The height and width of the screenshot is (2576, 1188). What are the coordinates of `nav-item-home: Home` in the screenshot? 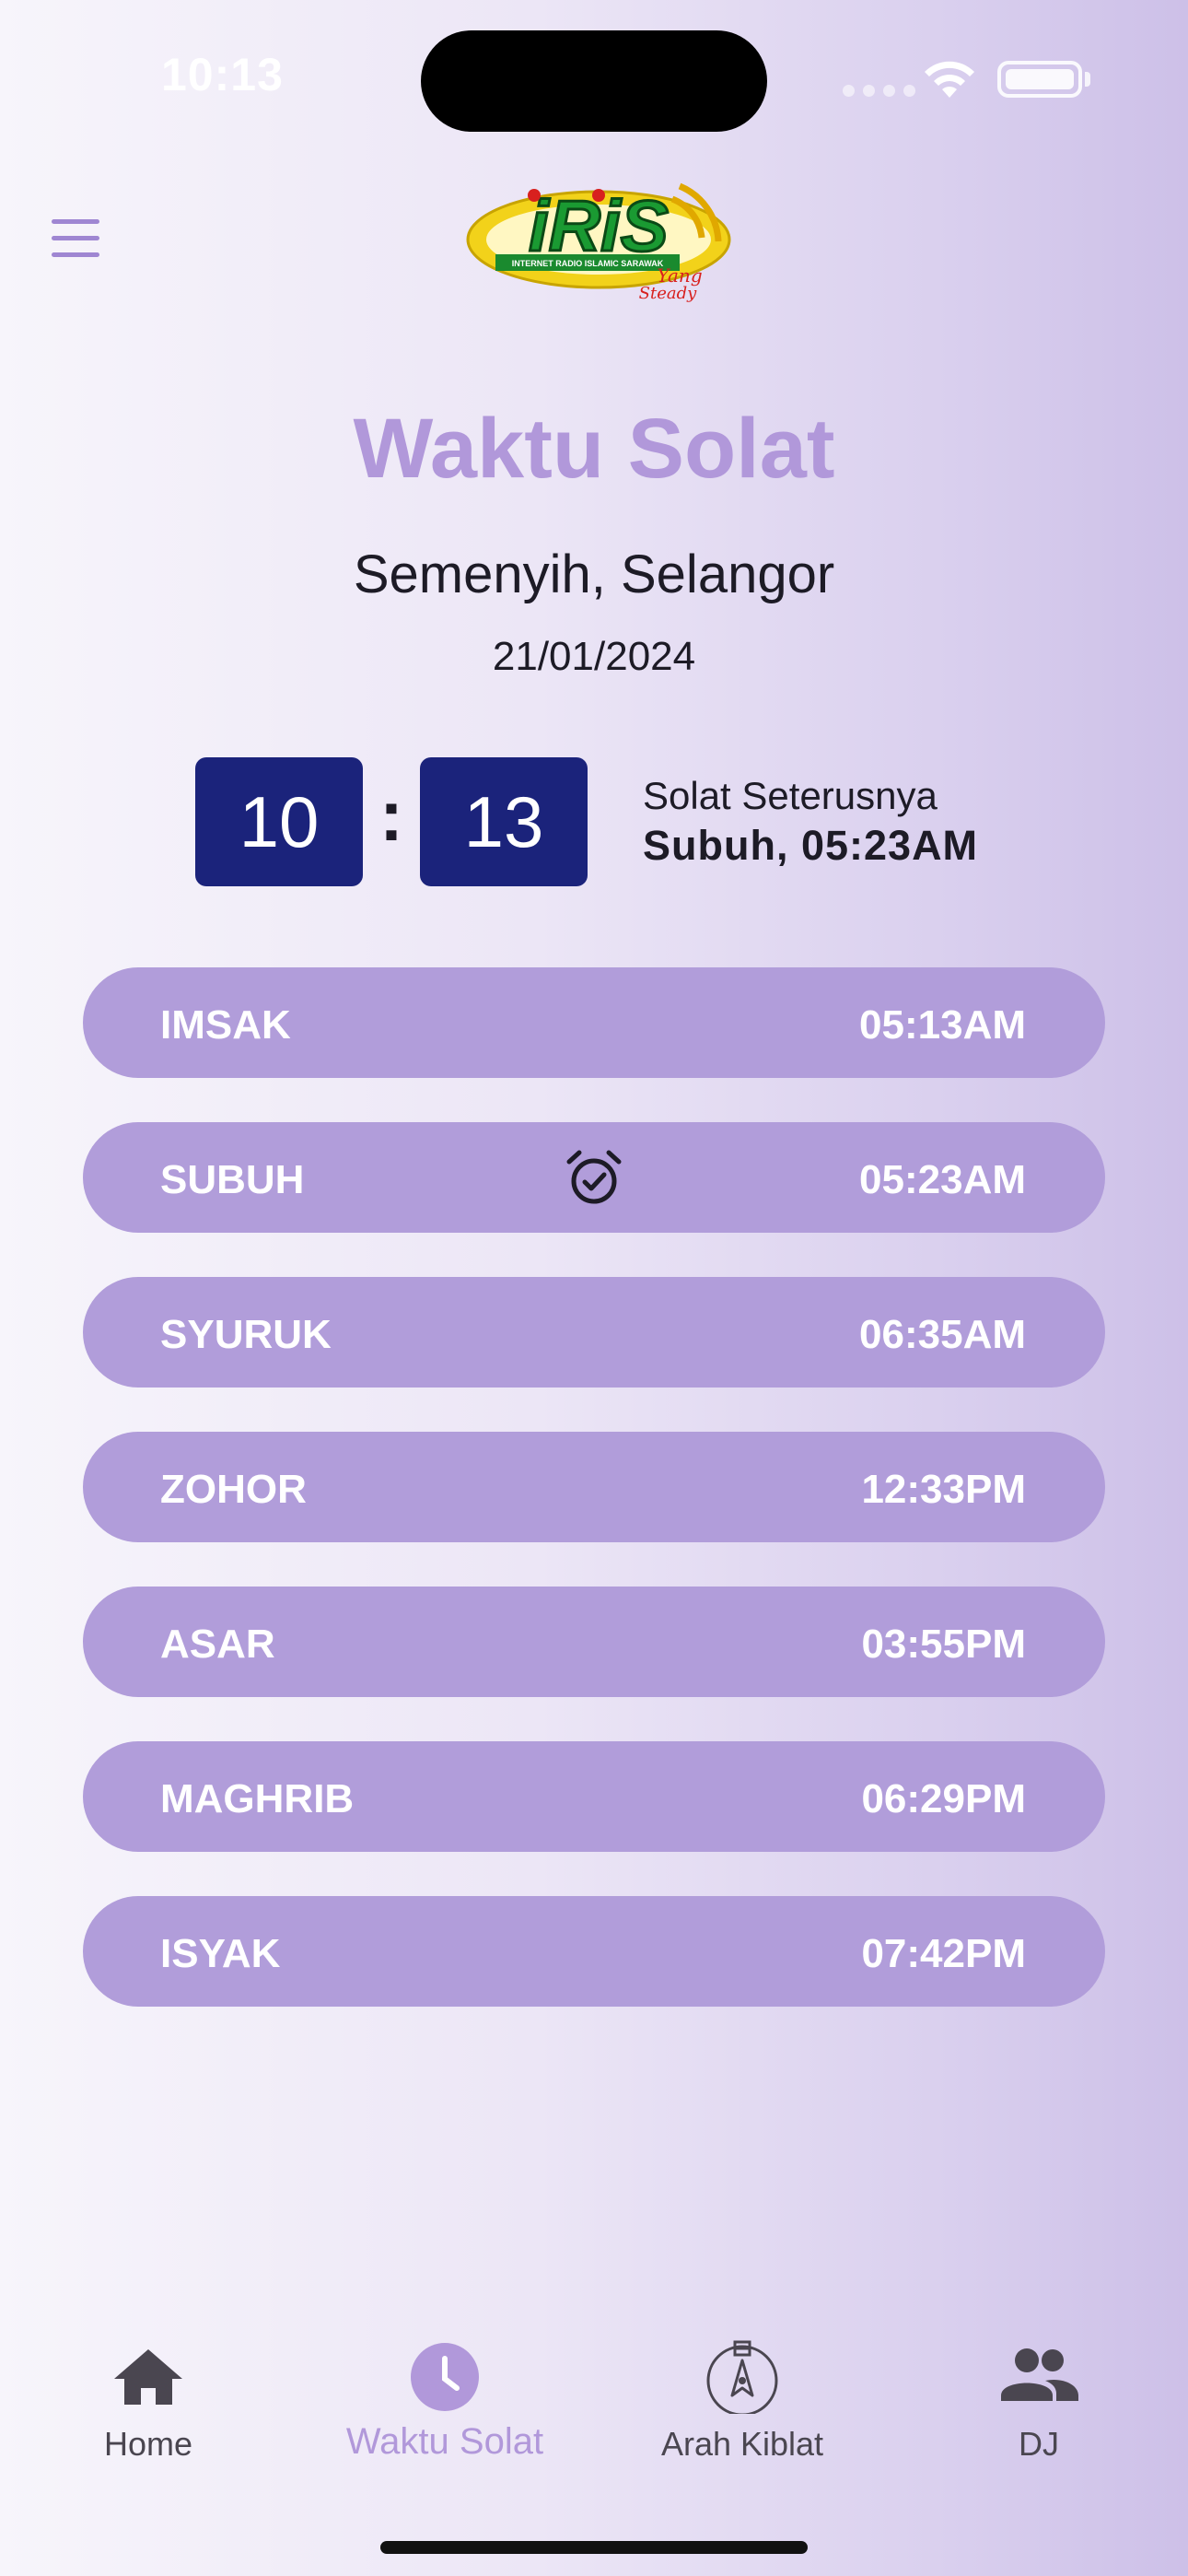 It's located at (148, 2400).